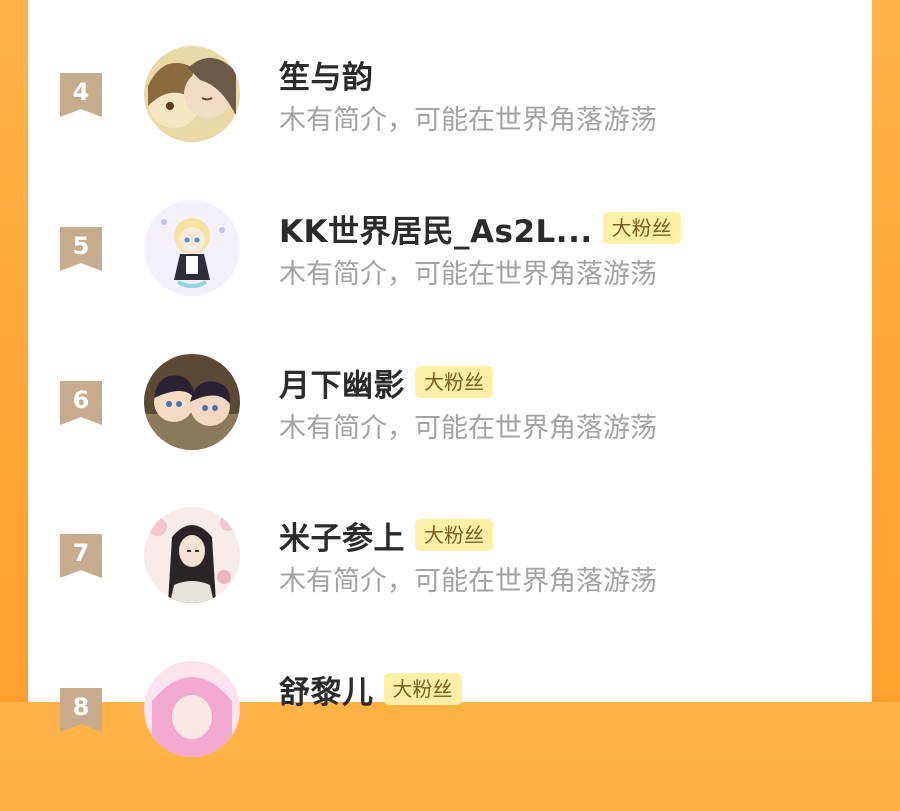 The height and width of the screenshot is (811, 900). I want to click on pink-hair-icon, so click(192, 709).